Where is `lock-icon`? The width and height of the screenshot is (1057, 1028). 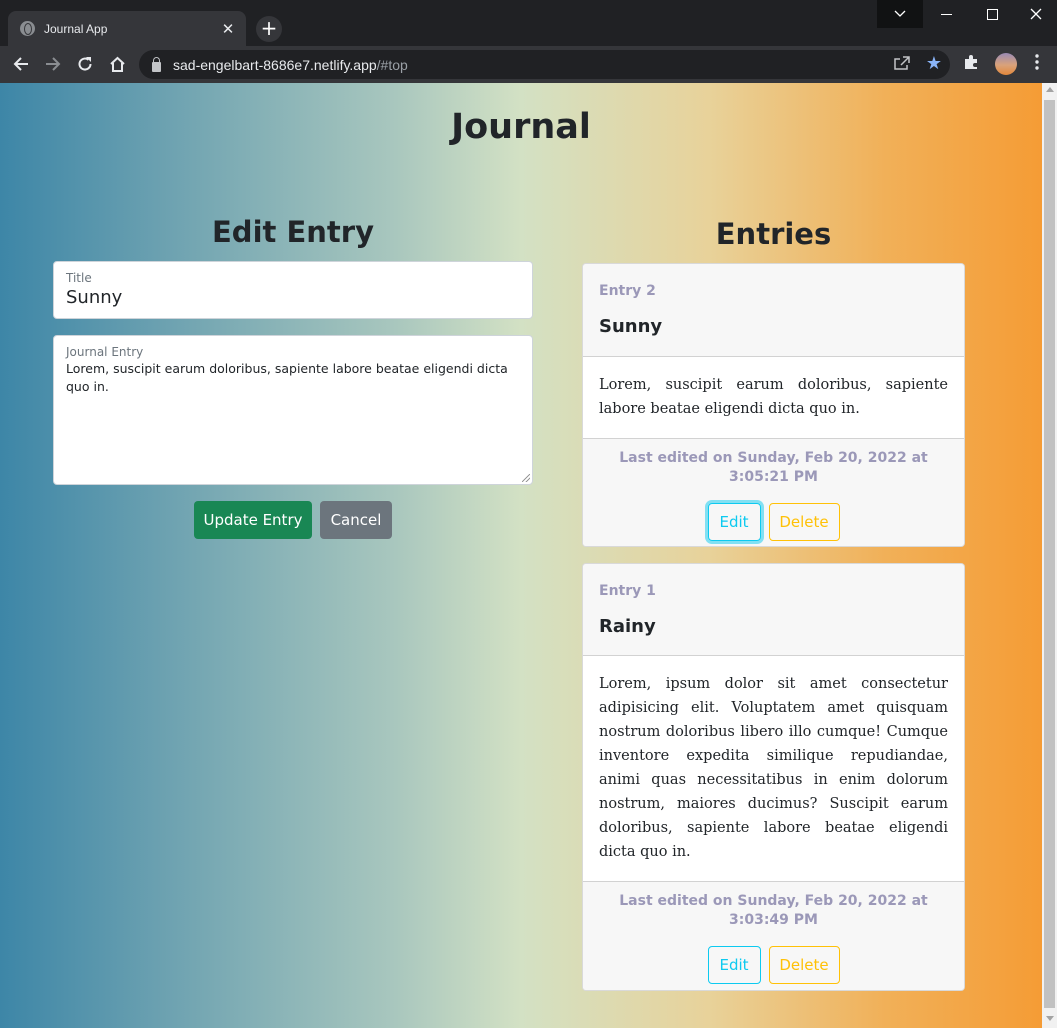 lock-icon is located at coordinates (156, 64).